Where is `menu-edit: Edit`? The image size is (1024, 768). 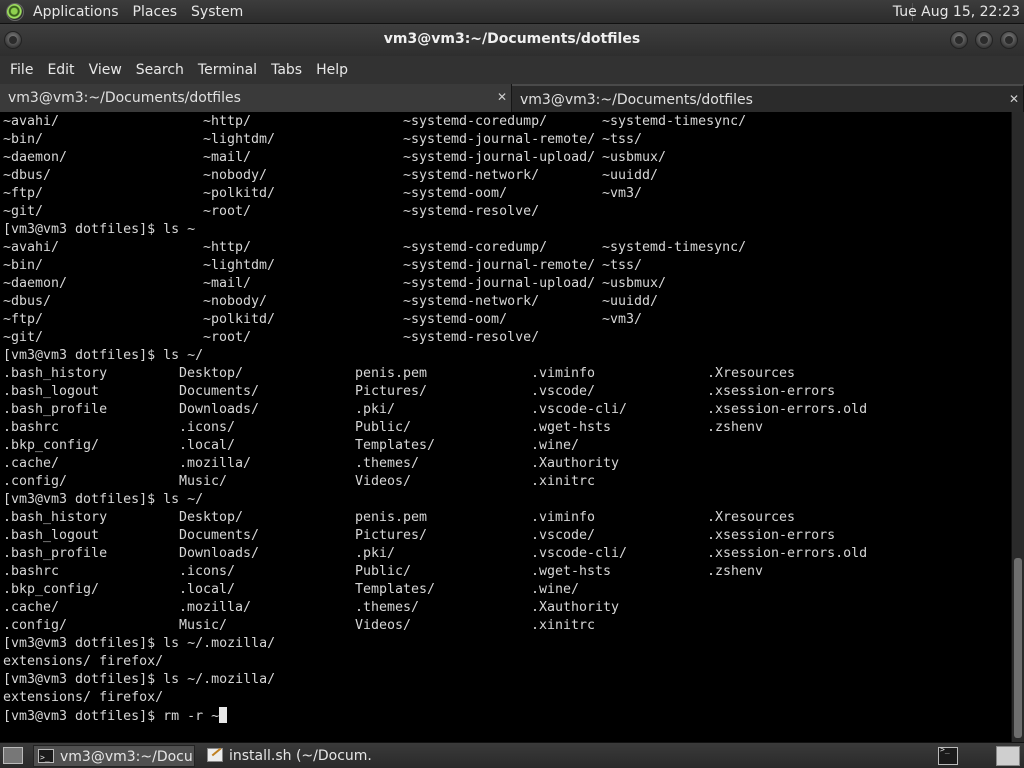 menu-edit: Edit is located at coordinates (60, 70).